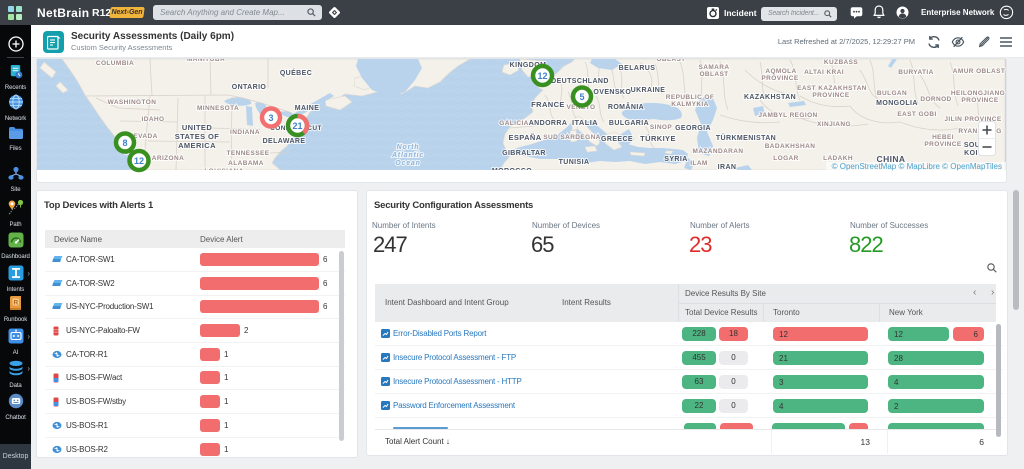  What do you see at coordinates (307, 108) in the screenshot?
I see `svg-text: MAINE` at bounding box center [307, 108].